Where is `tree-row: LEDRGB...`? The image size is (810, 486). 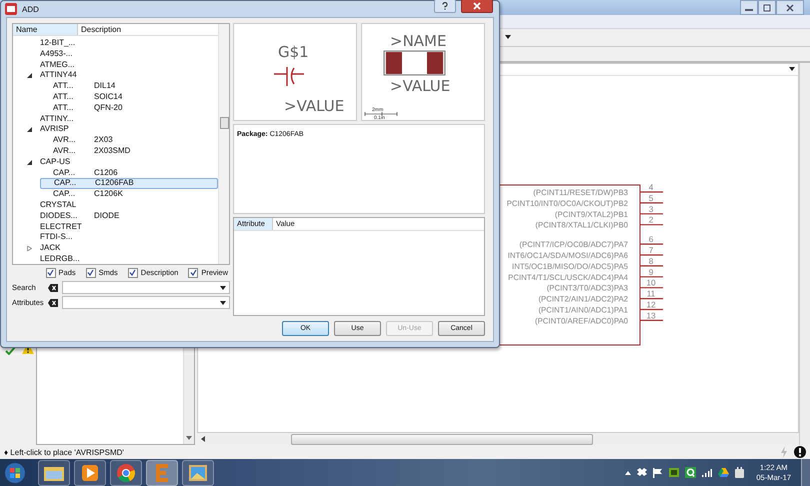
tree-row: LEDRGB... is located at coordinates (122, 259).